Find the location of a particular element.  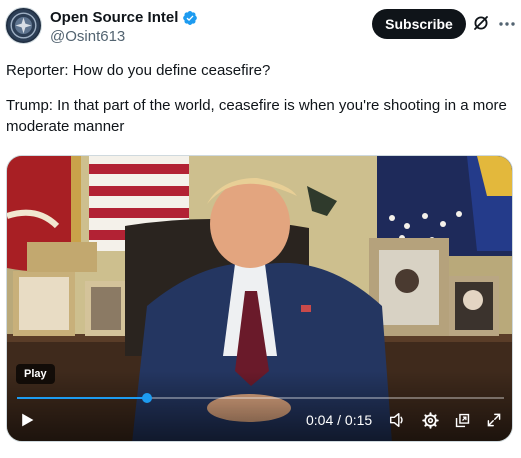

subscribe-button: Subscribe is located at coordinates (419, 24).